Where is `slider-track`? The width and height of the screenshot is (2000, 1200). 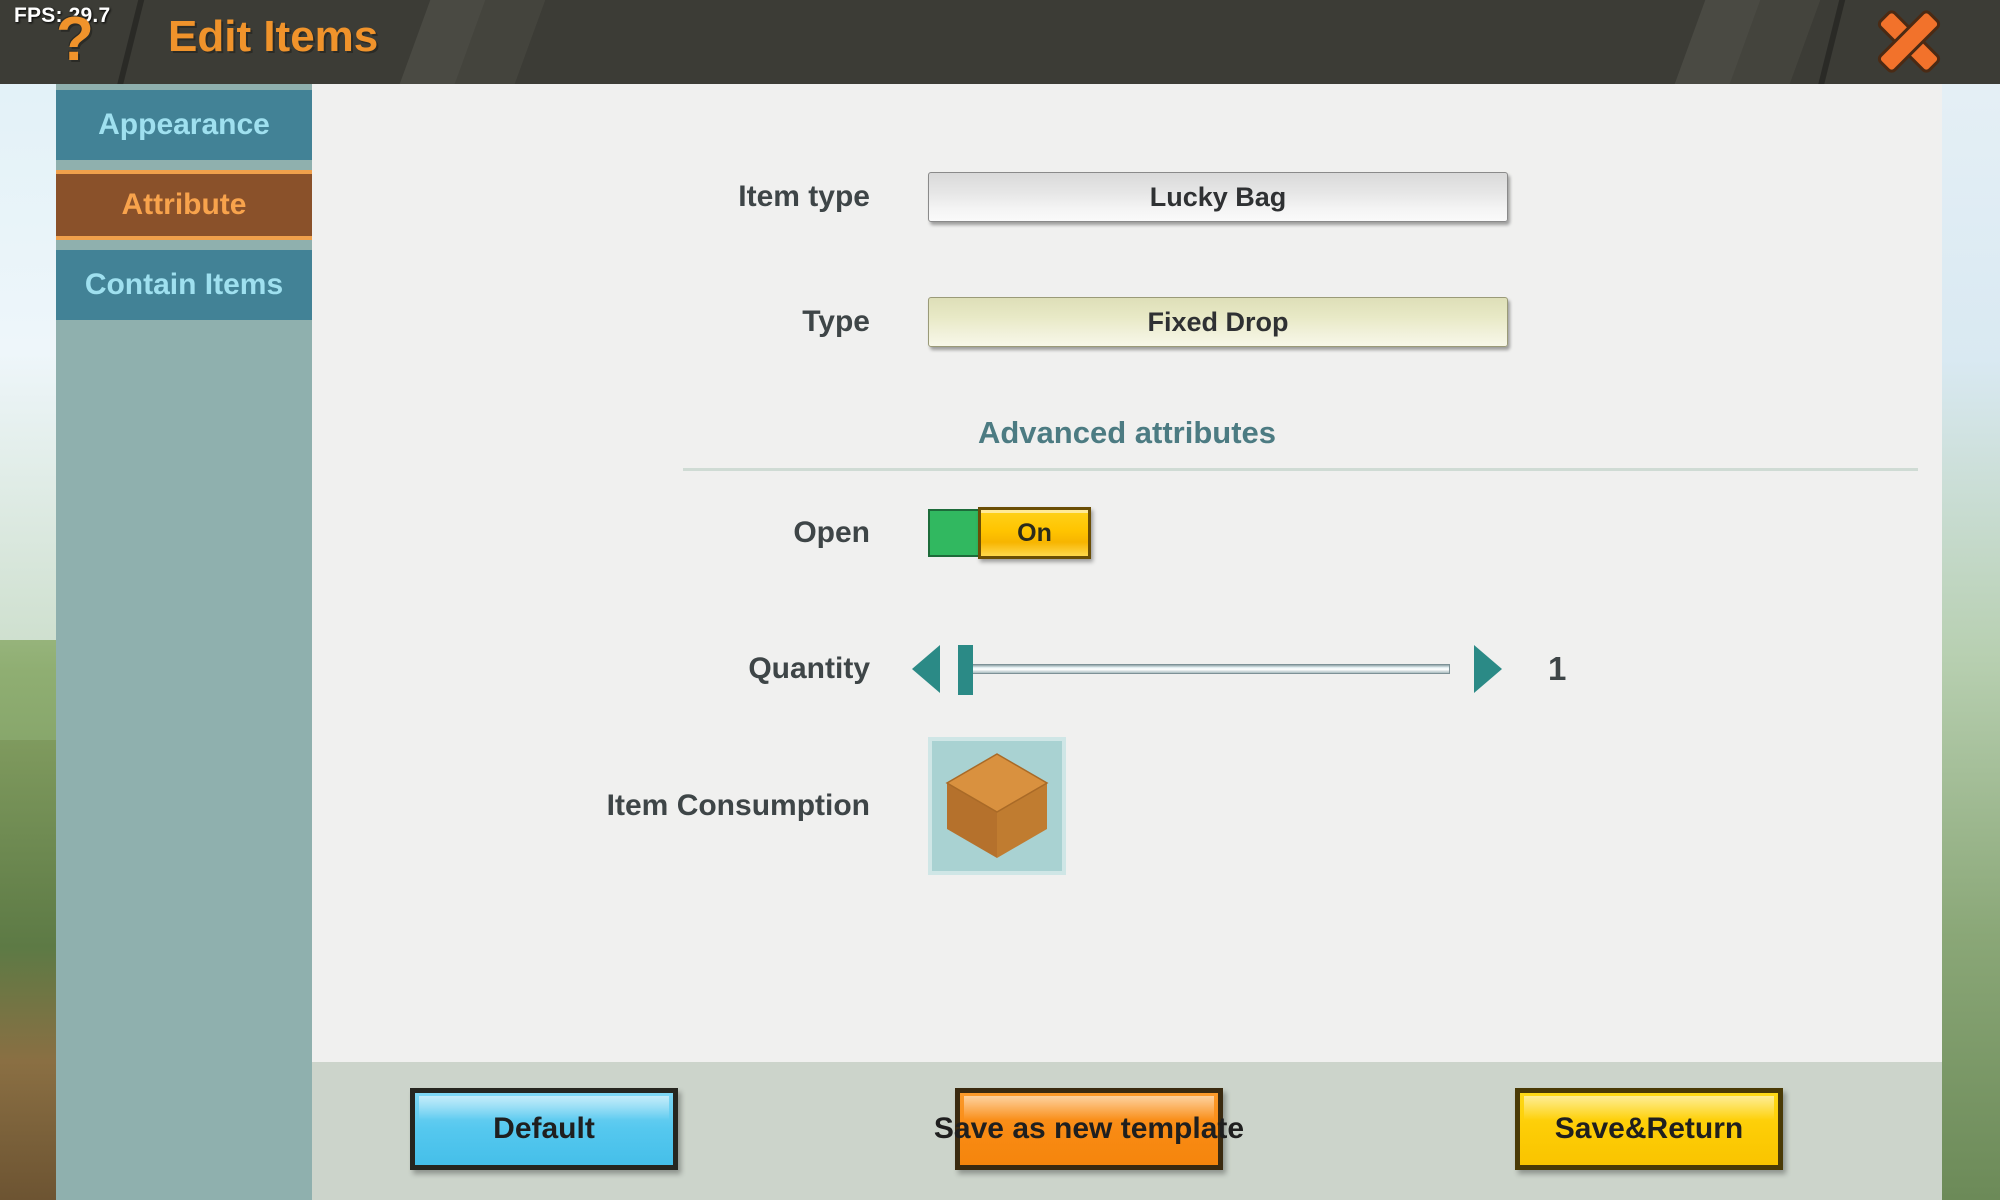 slider-track is located at coordinates (1204, 670).